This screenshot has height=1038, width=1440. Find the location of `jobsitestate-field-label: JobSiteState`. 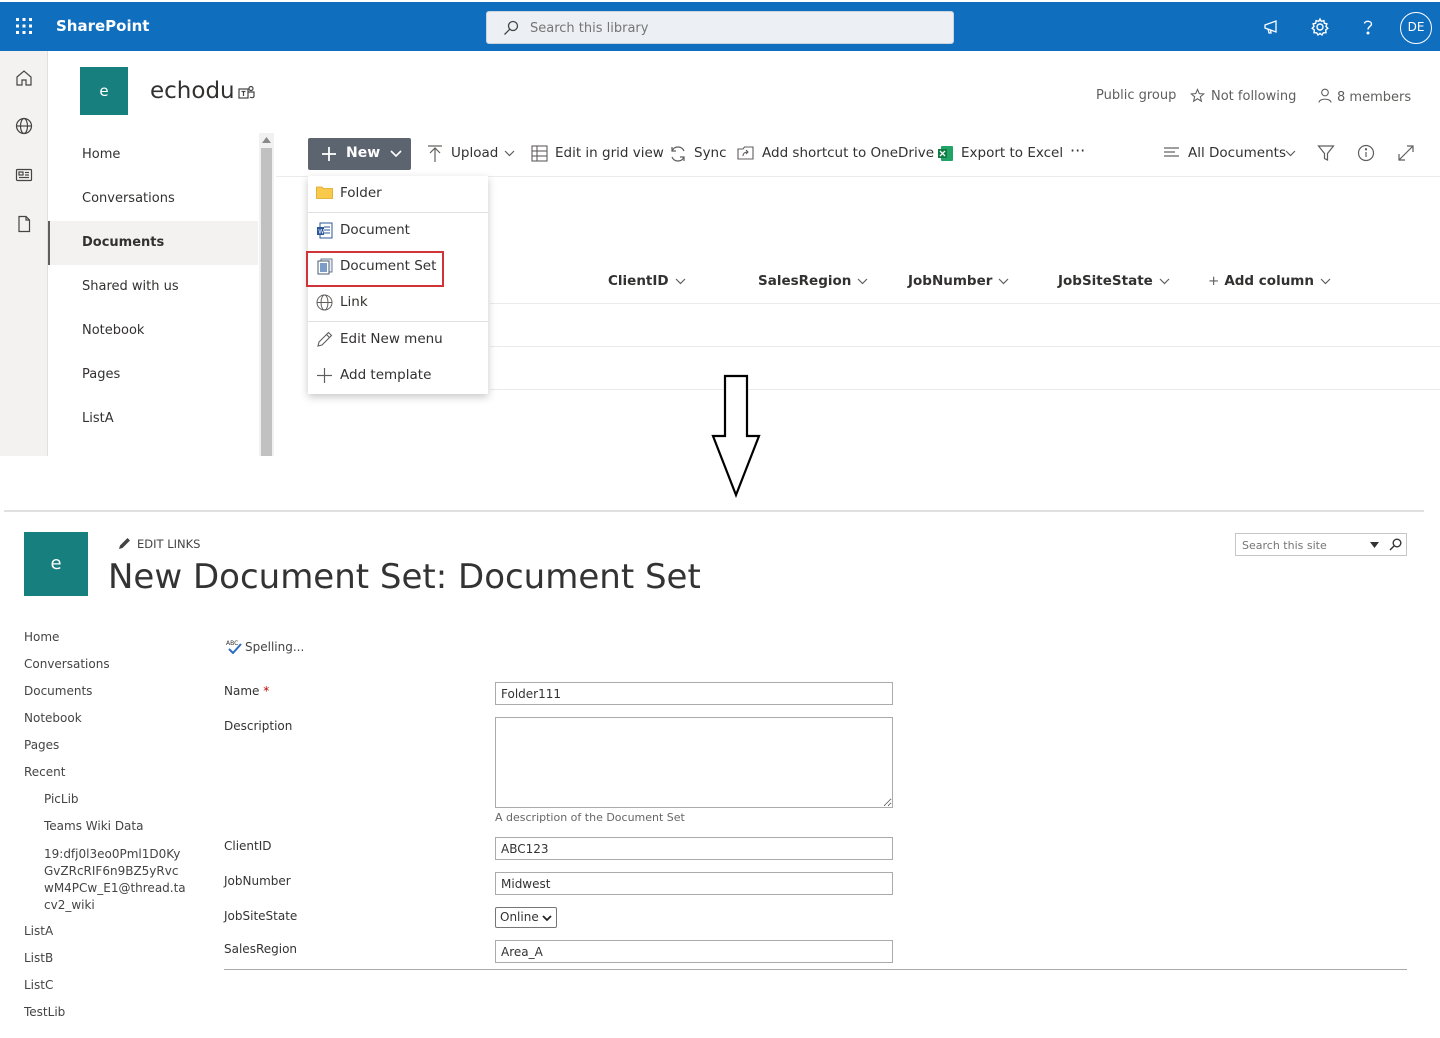

jobsitestate-field-label: JobSiteState is located at coordinates (261, 916).